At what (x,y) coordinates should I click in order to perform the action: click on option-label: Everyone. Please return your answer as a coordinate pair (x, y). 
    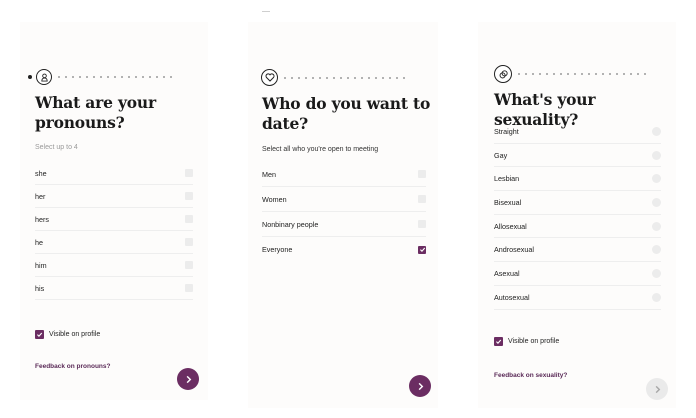
    Looking at the image, I should click on (277, 249).